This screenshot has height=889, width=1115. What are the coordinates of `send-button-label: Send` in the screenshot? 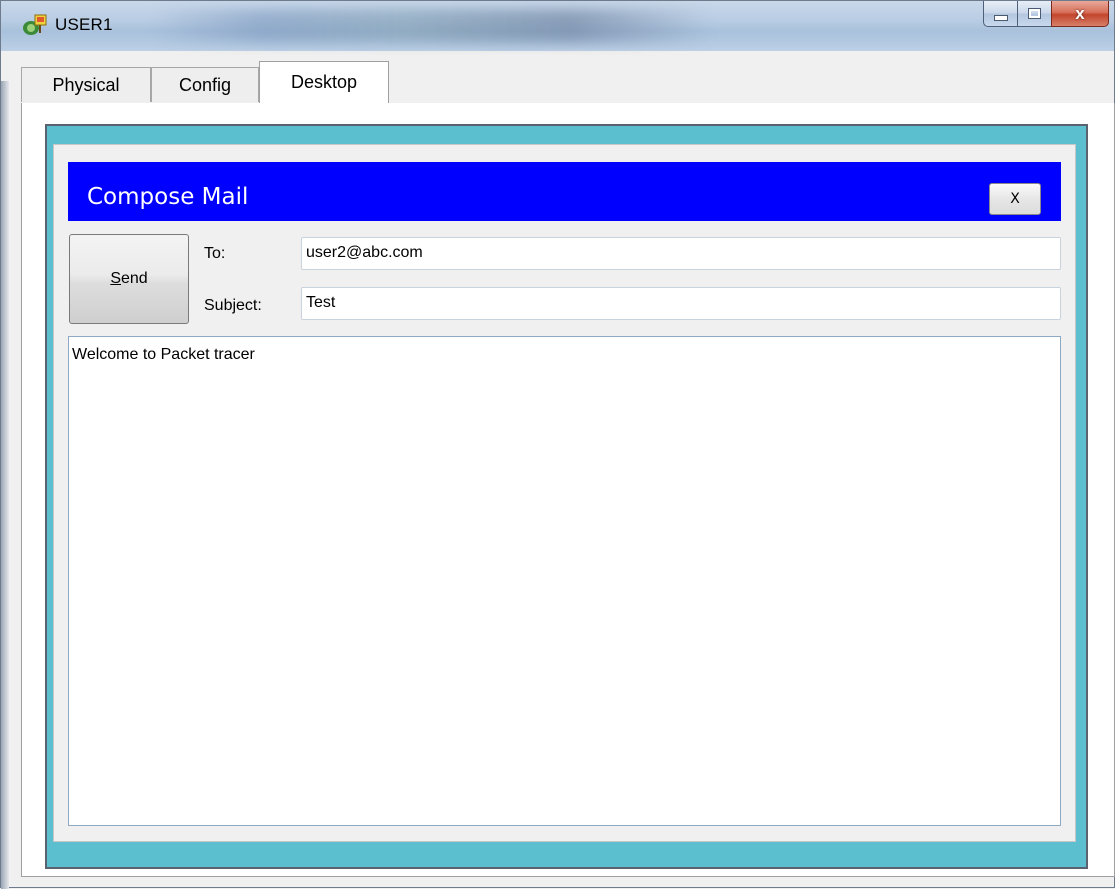 It's located at (128, 279).